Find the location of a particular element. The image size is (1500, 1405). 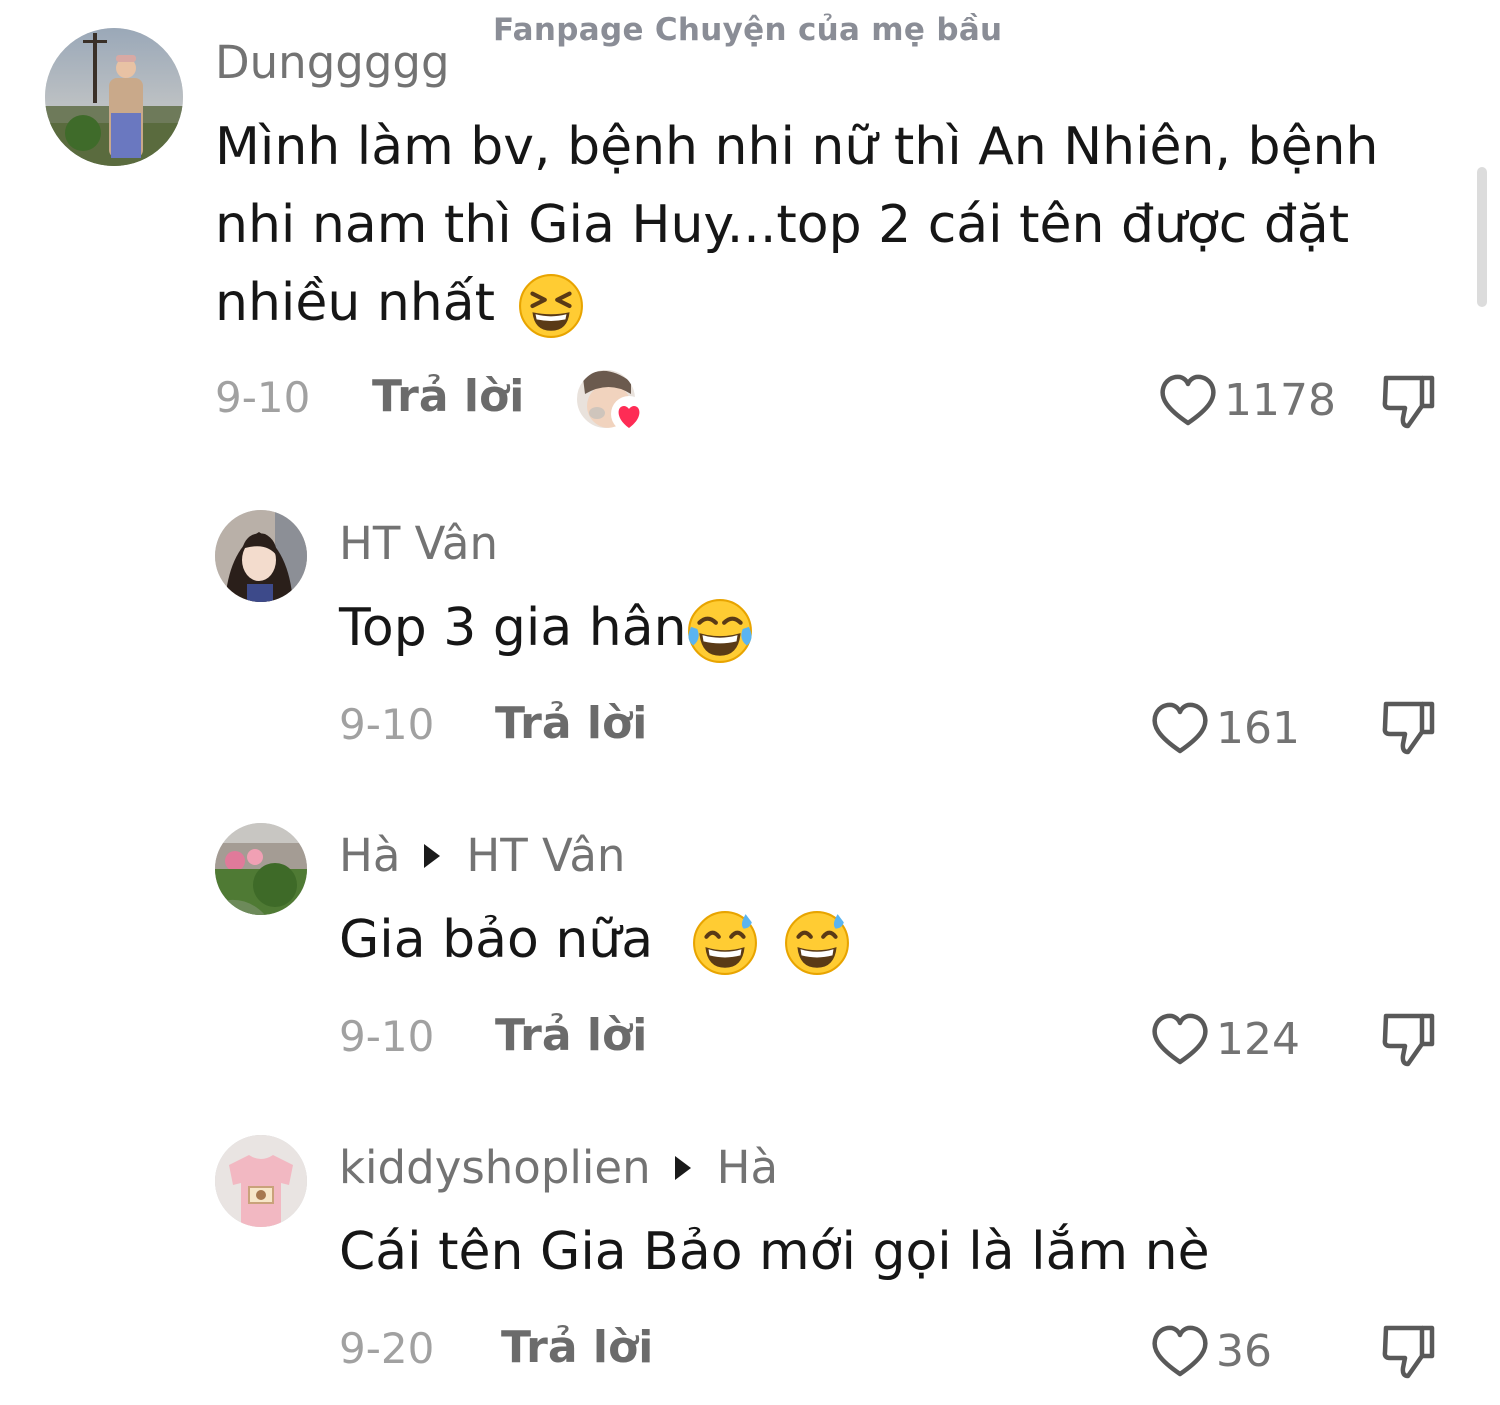

comment-text: Cái tên Gia Bảo mới gọi là lắm nè is located at coordinates (774, 1252).